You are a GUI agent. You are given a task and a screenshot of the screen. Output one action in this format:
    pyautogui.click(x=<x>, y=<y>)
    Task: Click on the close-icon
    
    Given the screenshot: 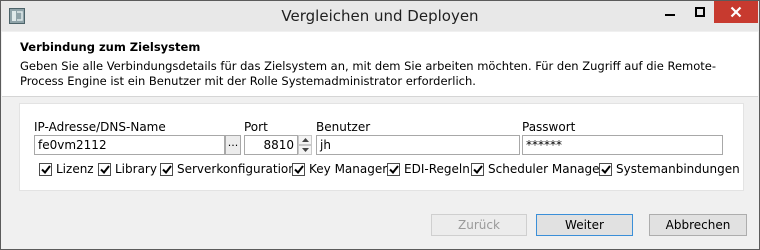 What is the action you would take?
    pyautogui.click(x=736, y=12)
    